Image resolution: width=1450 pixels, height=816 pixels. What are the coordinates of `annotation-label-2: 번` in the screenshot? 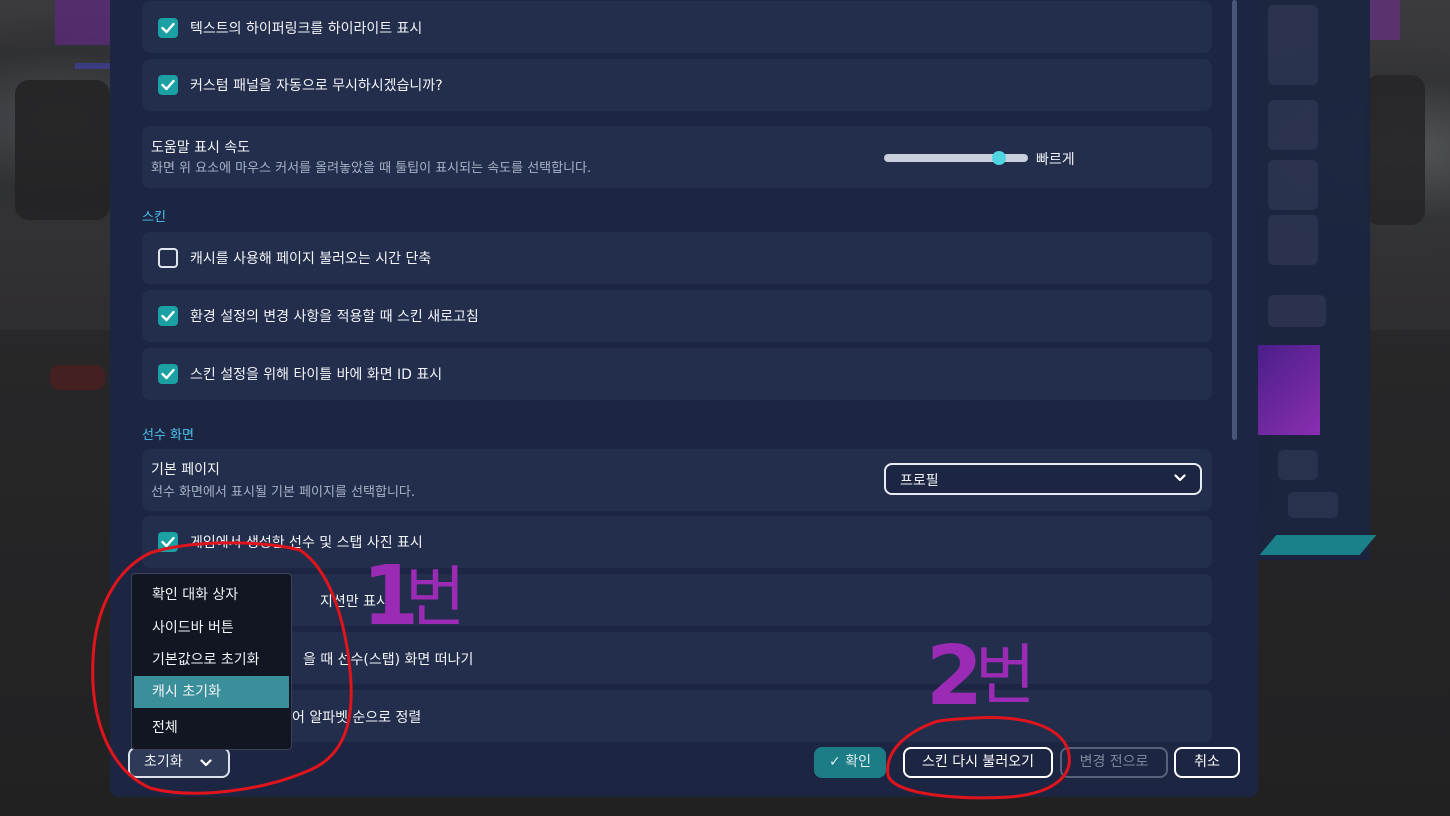 It's located at (1005, 675).